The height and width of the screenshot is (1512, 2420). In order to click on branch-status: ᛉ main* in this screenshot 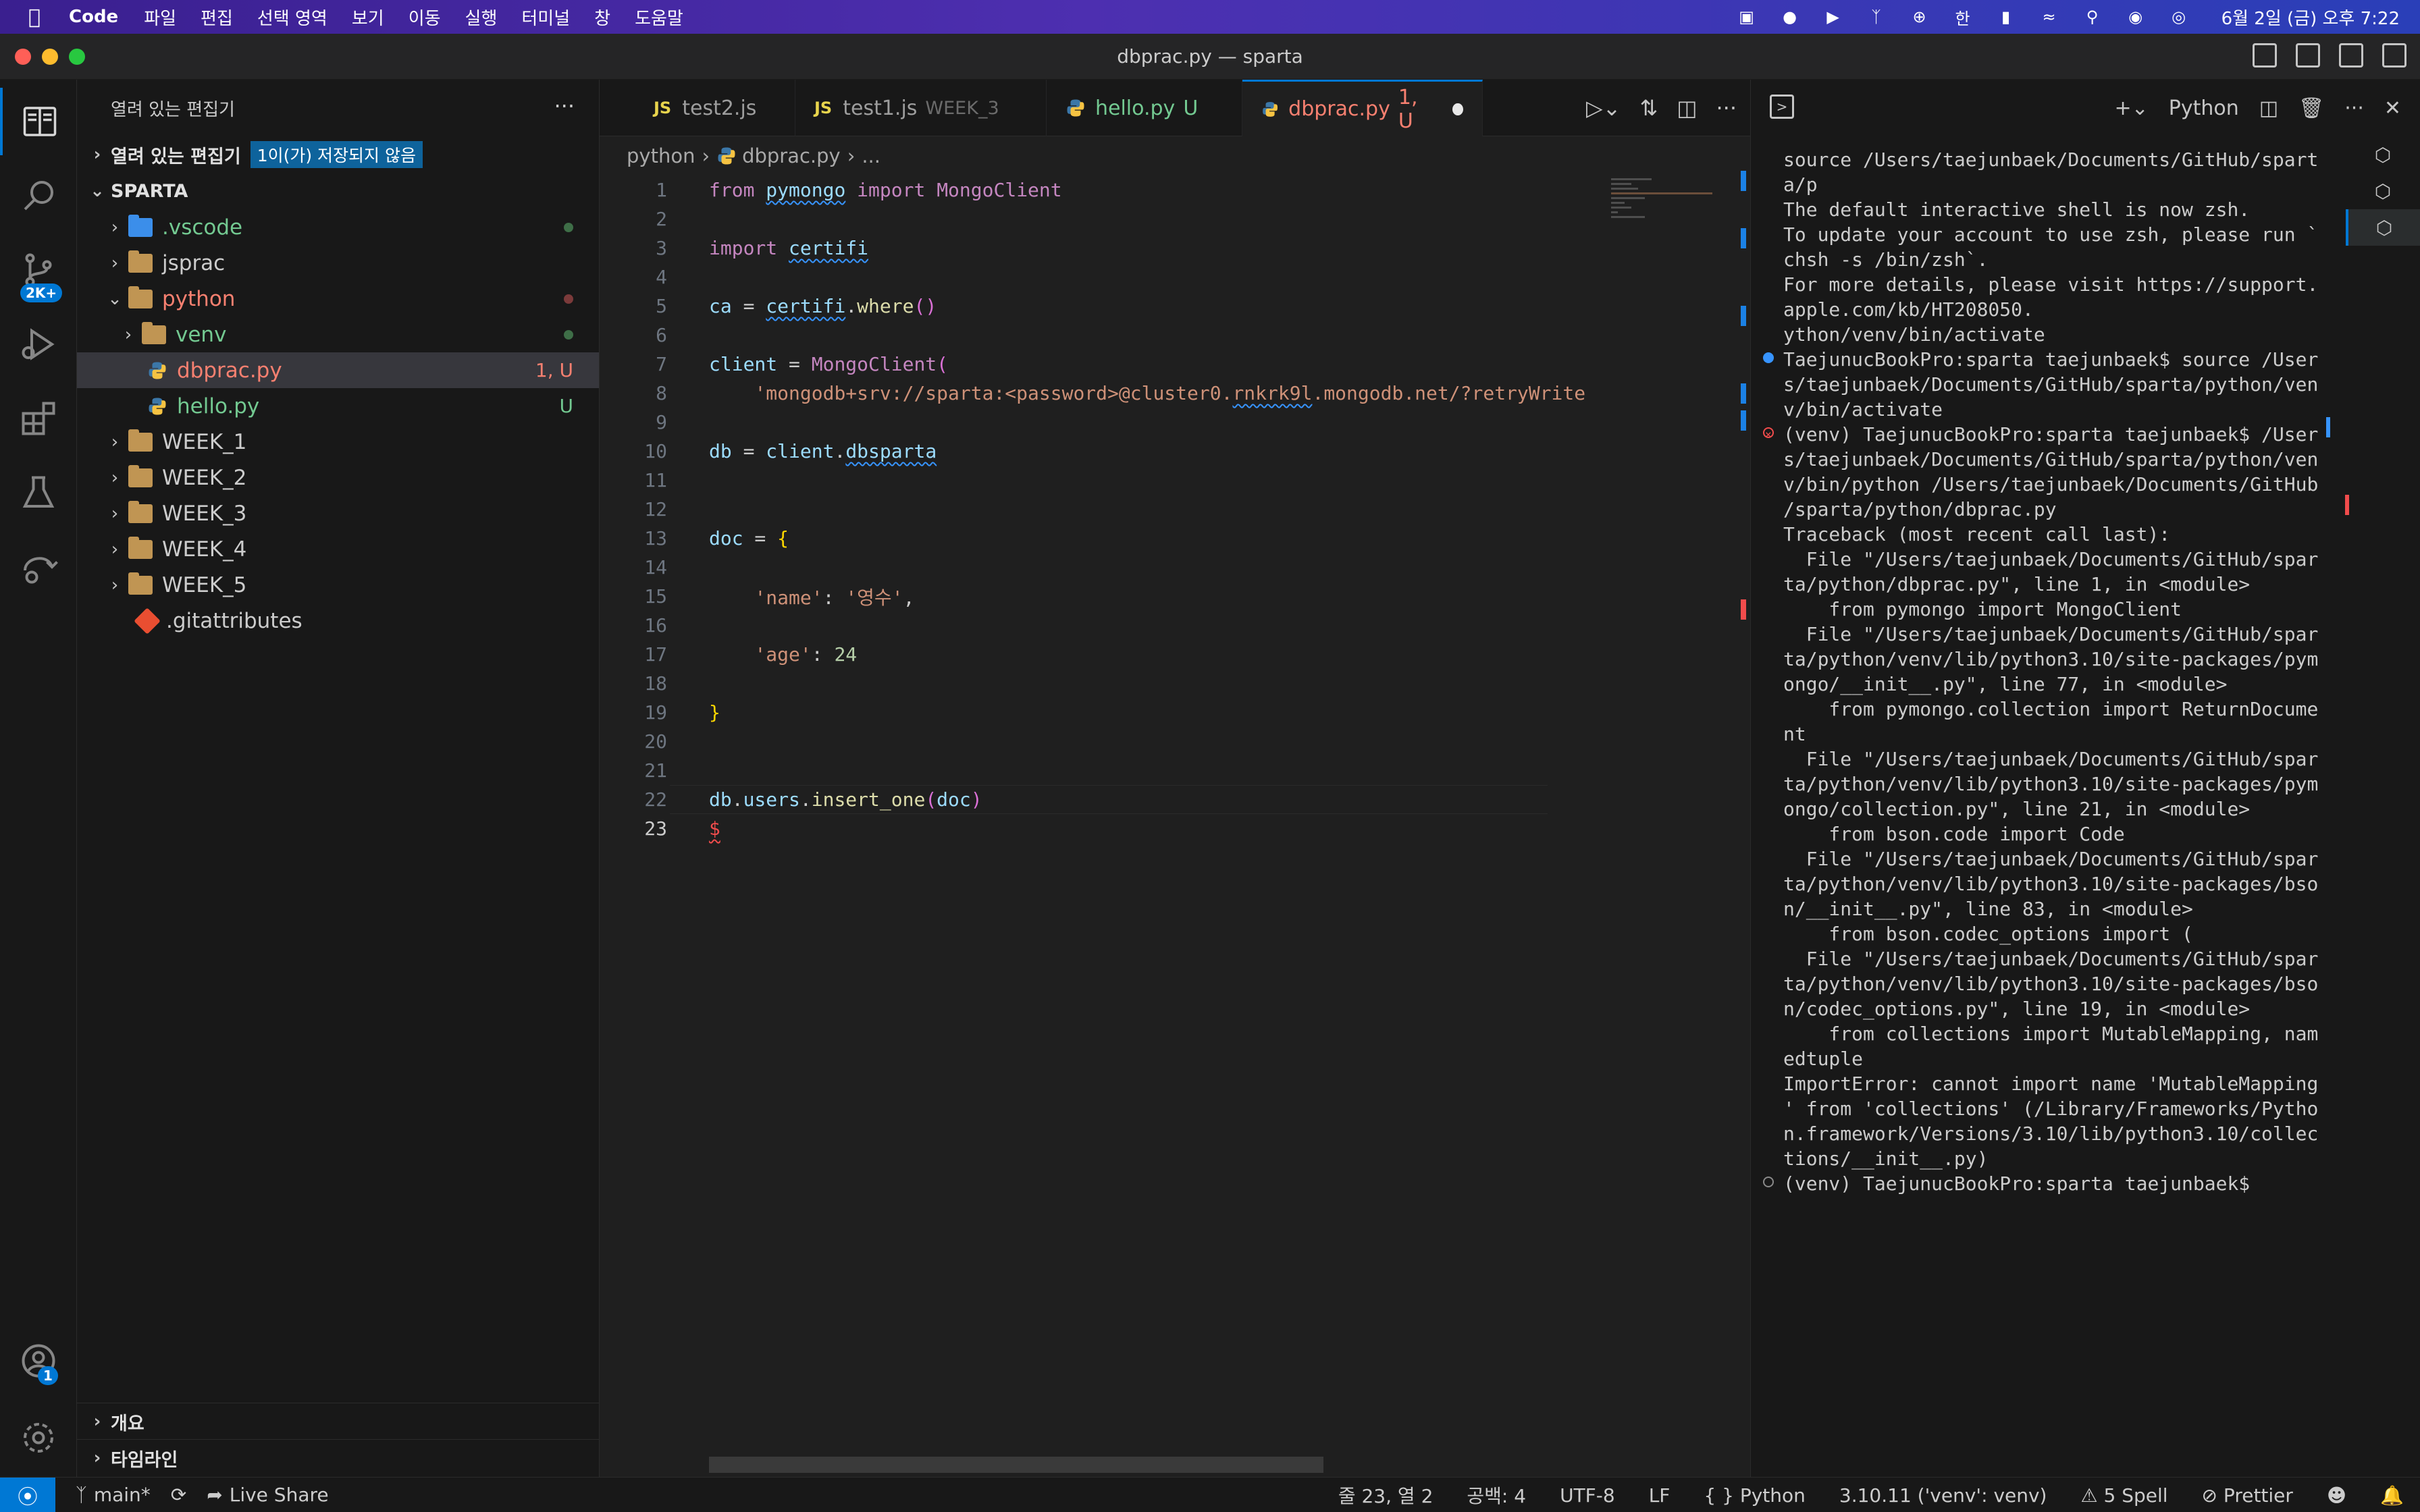, I will do `click(113, 1495)`.